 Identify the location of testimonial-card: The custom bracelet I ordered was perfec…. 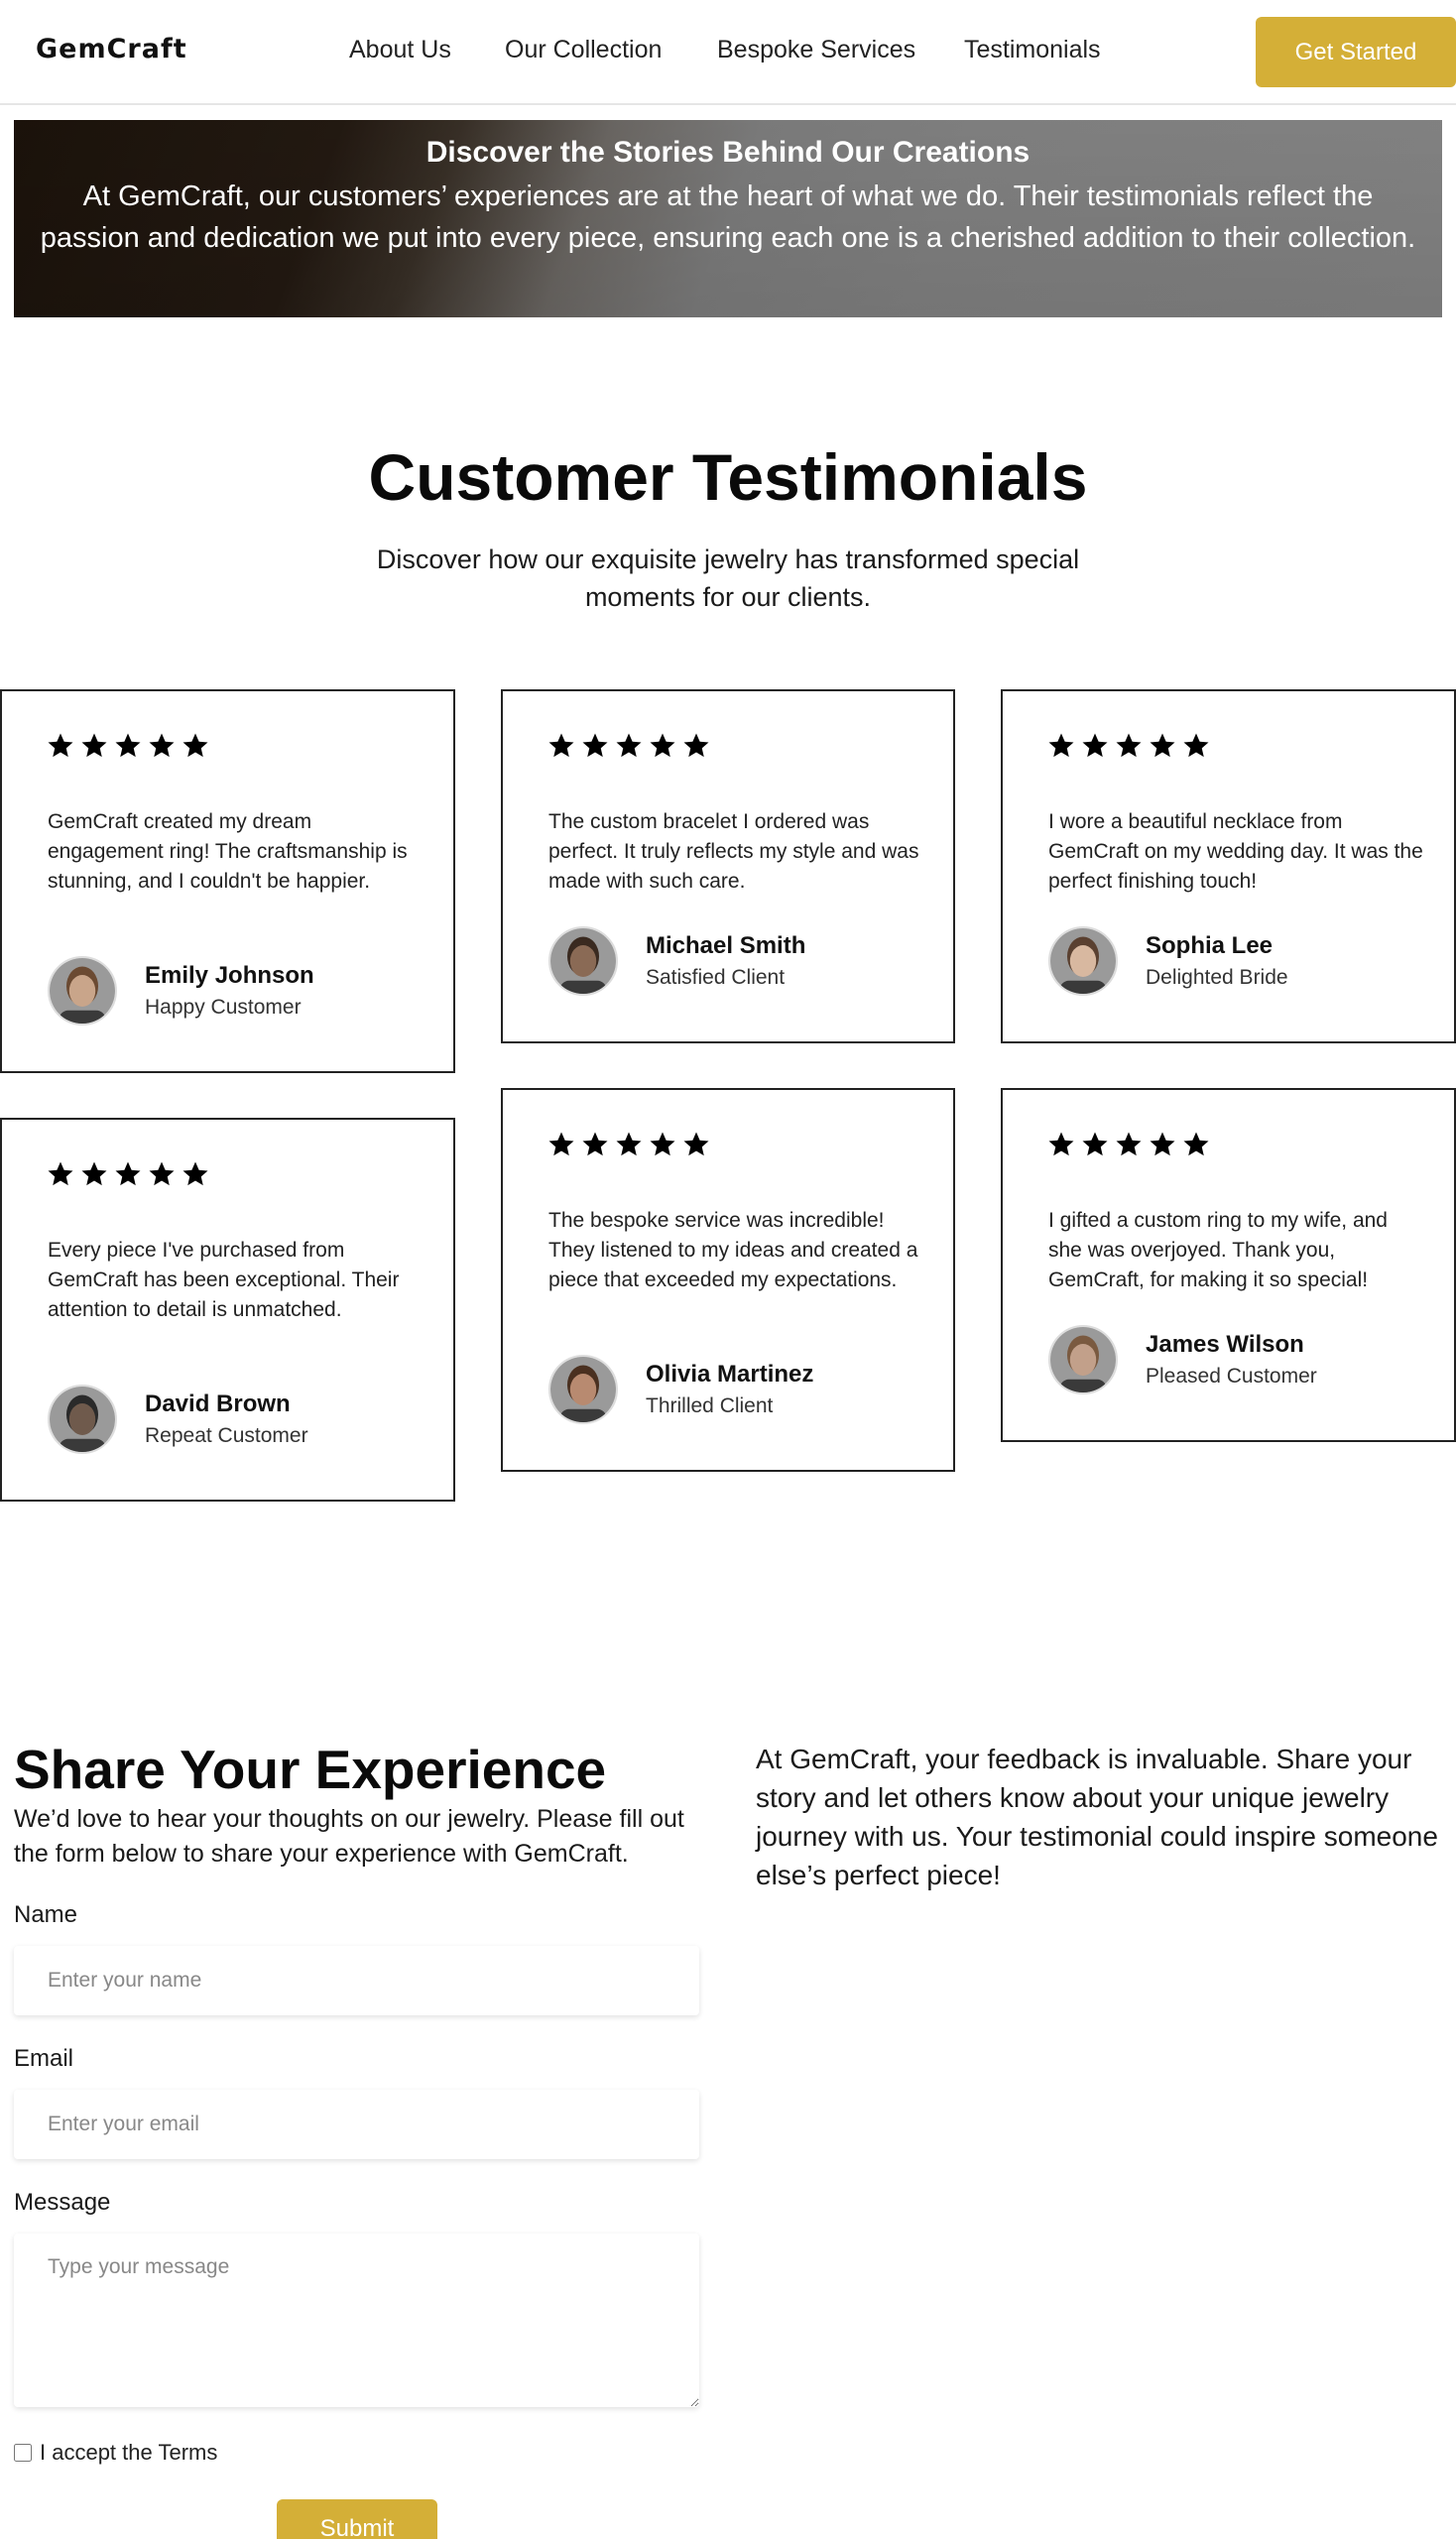
(728, 866).